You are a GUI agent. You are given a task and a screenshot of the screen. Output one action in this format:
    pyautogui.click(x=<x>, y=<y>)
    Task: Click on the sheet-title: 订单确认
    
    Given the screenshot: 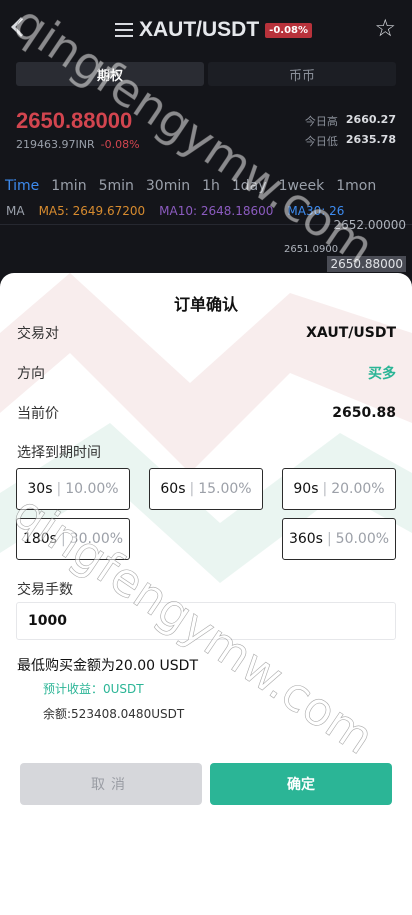 What is the action you would take?
    pyautogui.click(x=205, y=304)
    